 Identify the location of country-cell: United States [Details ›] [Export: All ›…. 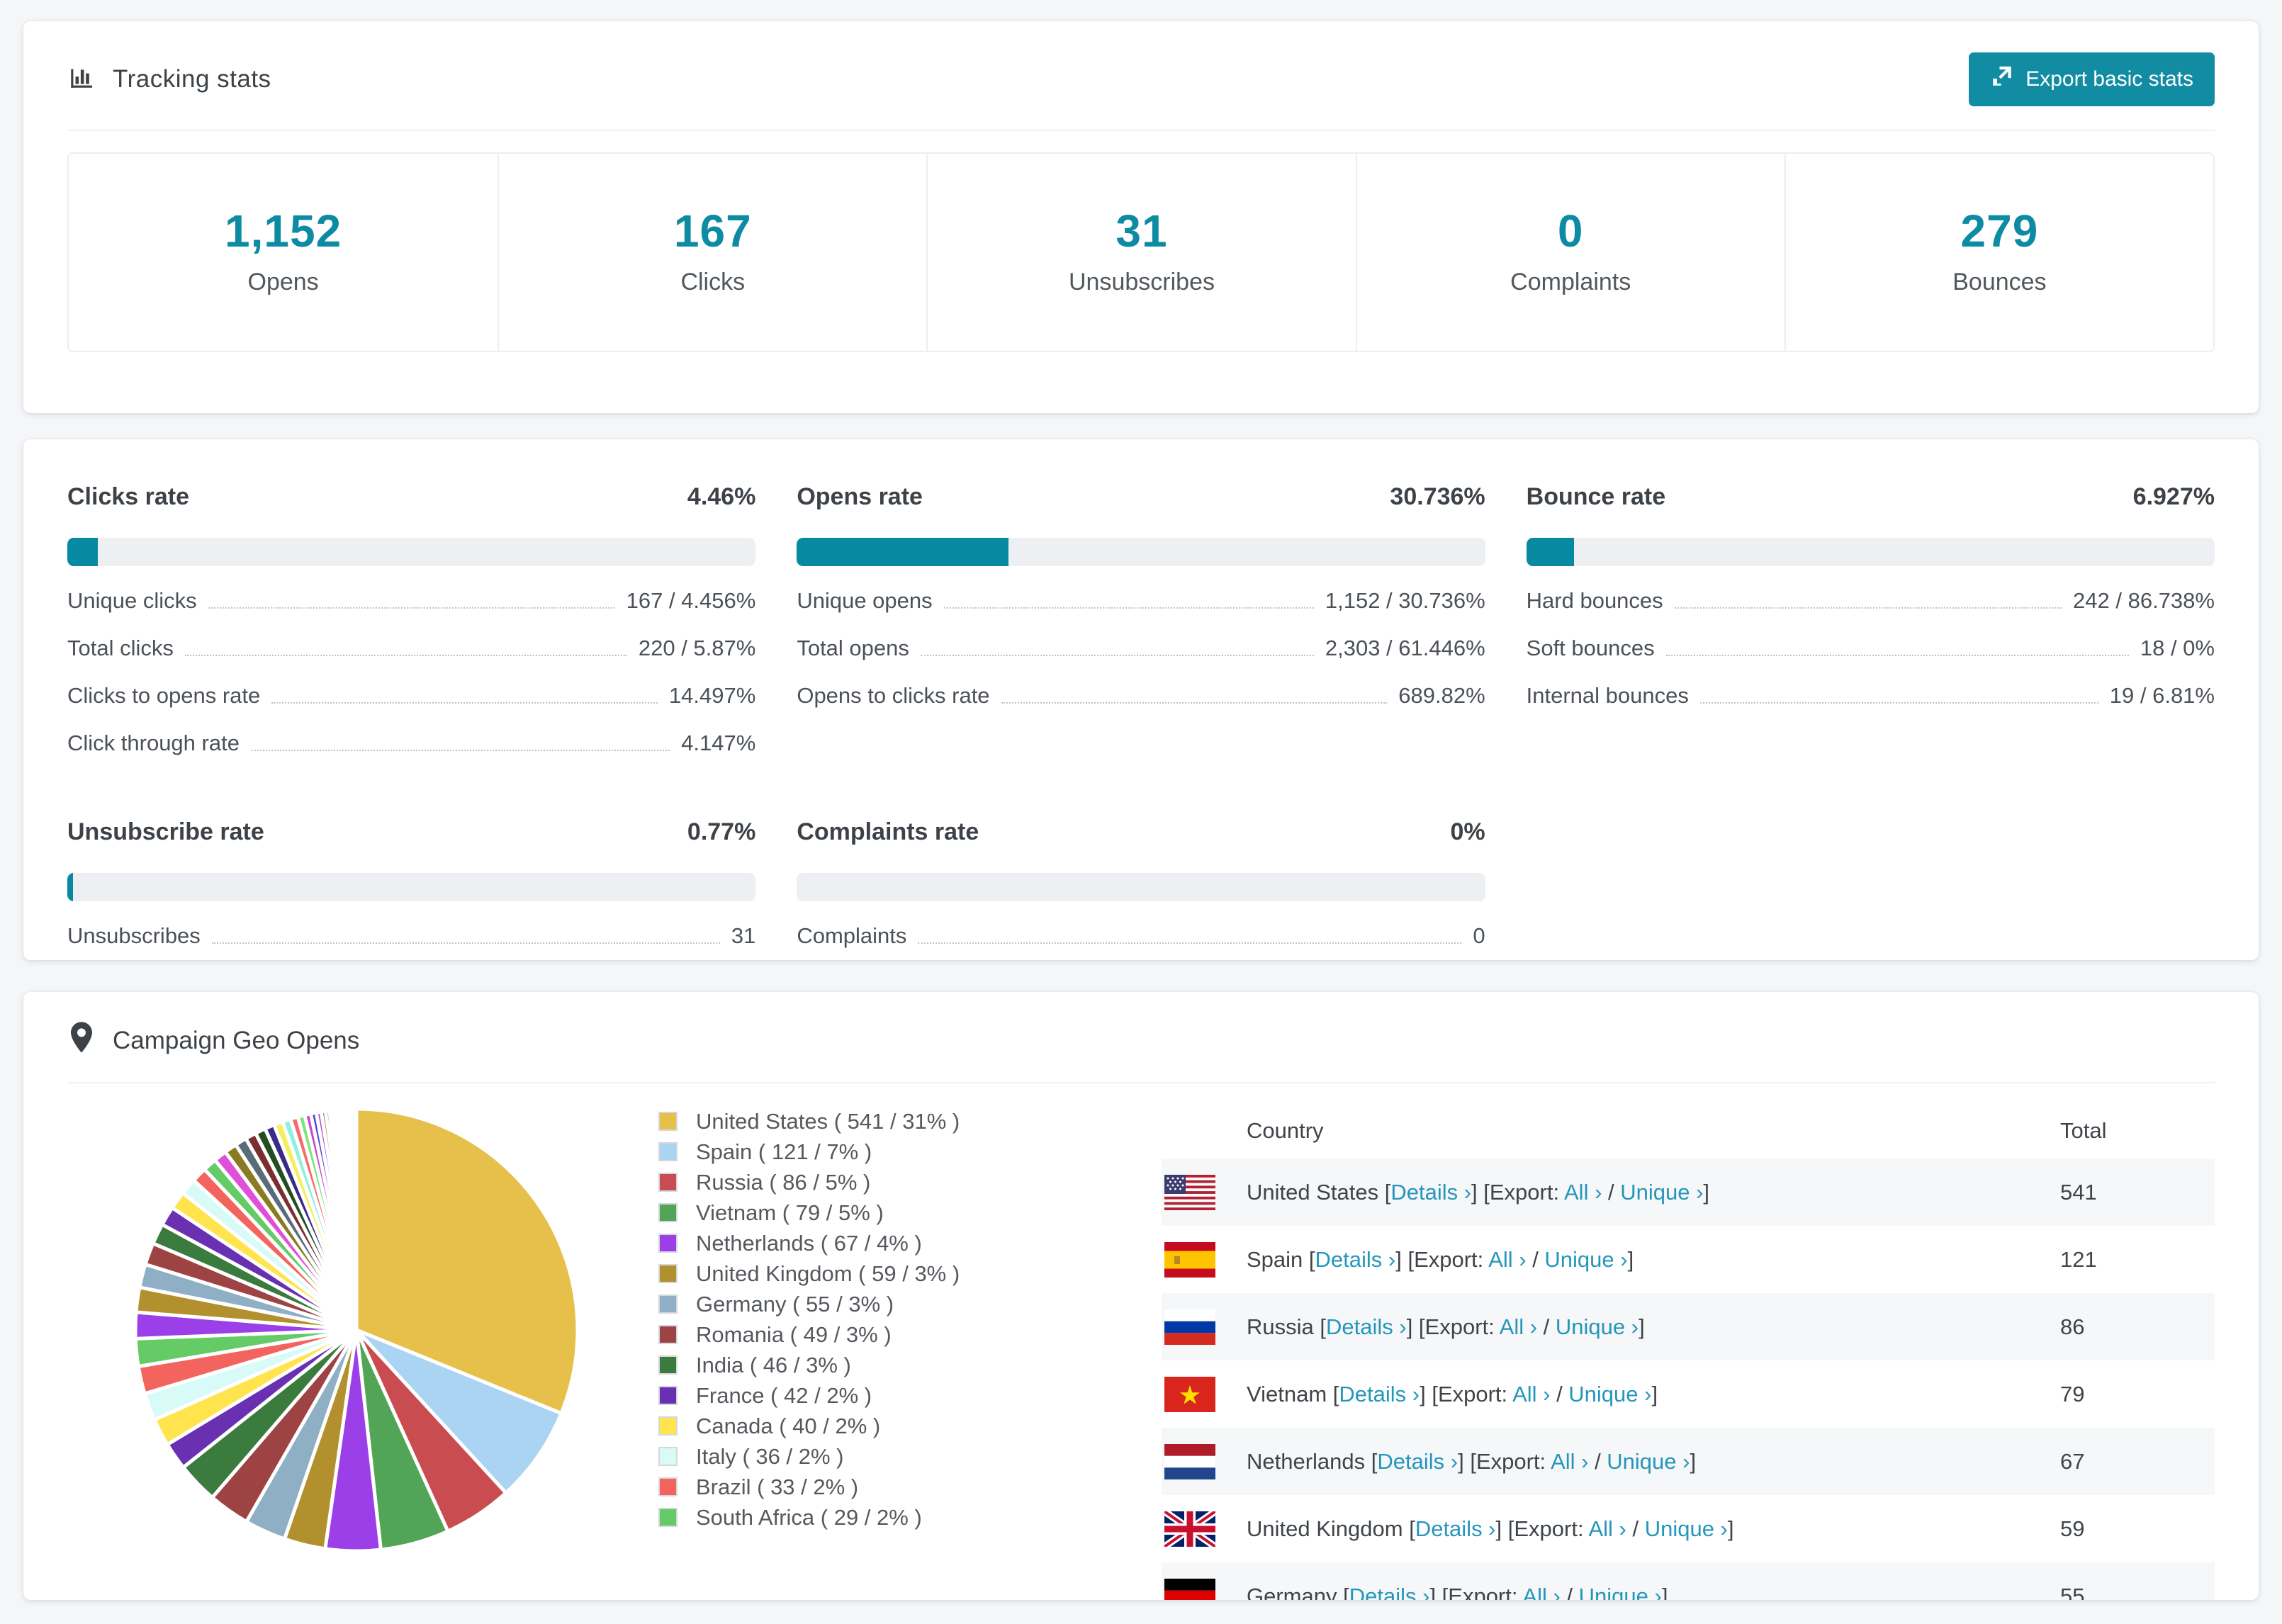
(1611, 1192).